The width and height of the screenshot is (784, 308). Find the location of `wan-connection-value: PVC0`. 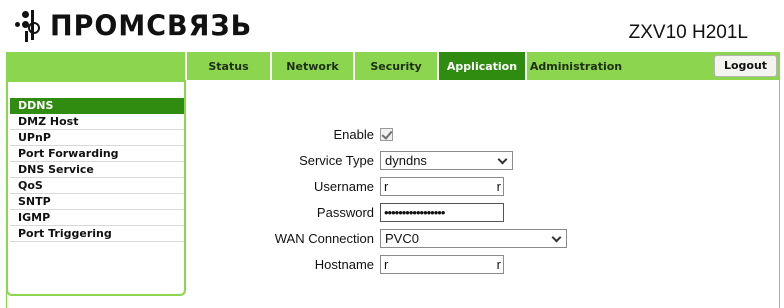

wan-connection-value: PVC0 is located at coordinates (402, 238).